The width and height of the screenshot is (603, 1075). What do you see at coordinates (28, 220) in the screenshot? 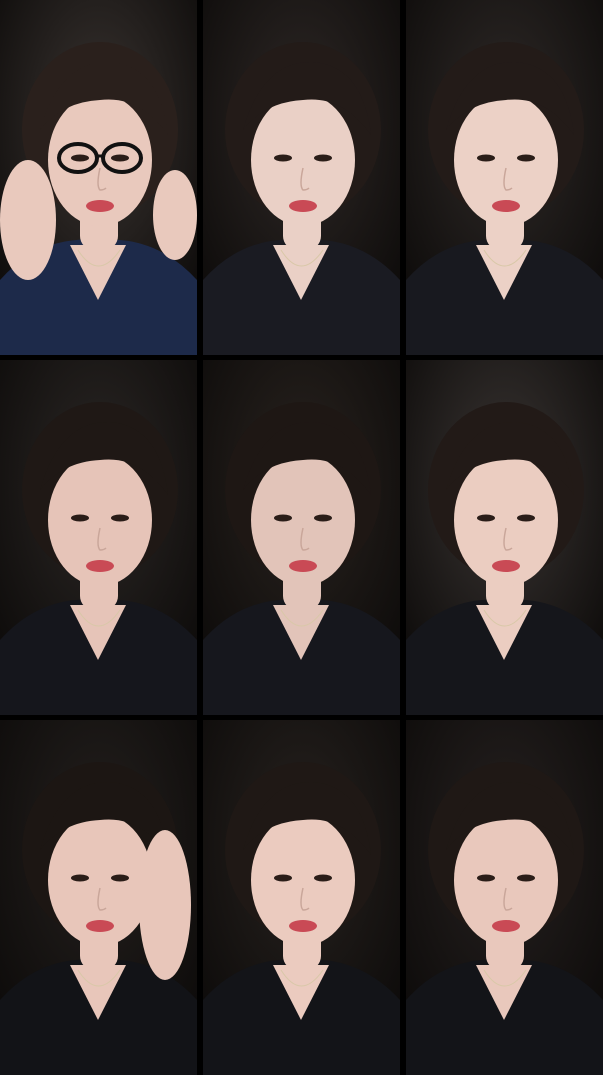
I see `left-hand` at bounding box center [28, 220].